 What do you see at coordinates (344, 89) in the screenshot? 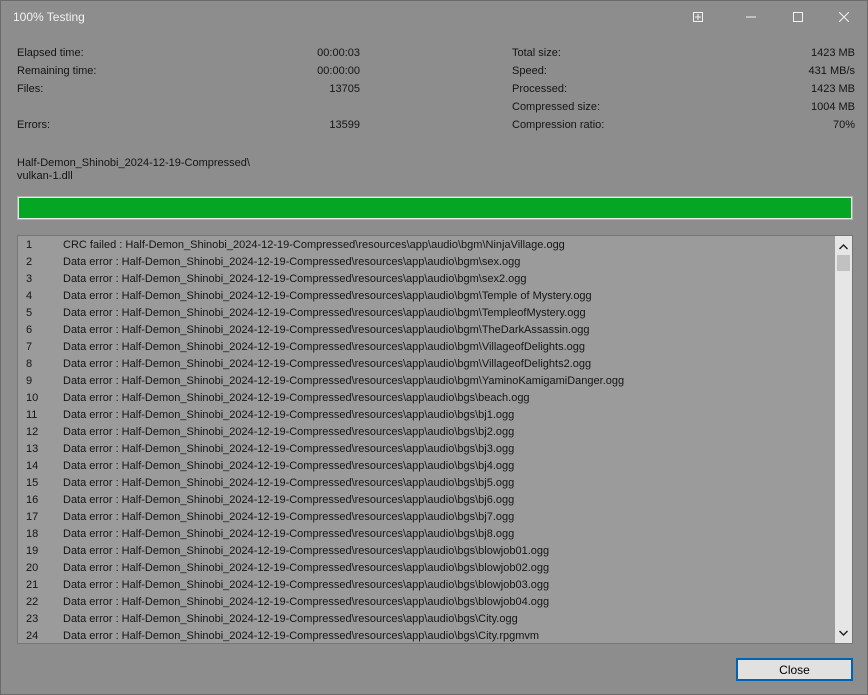
I see `files-value: 13705` at bounding box center [344, 89].